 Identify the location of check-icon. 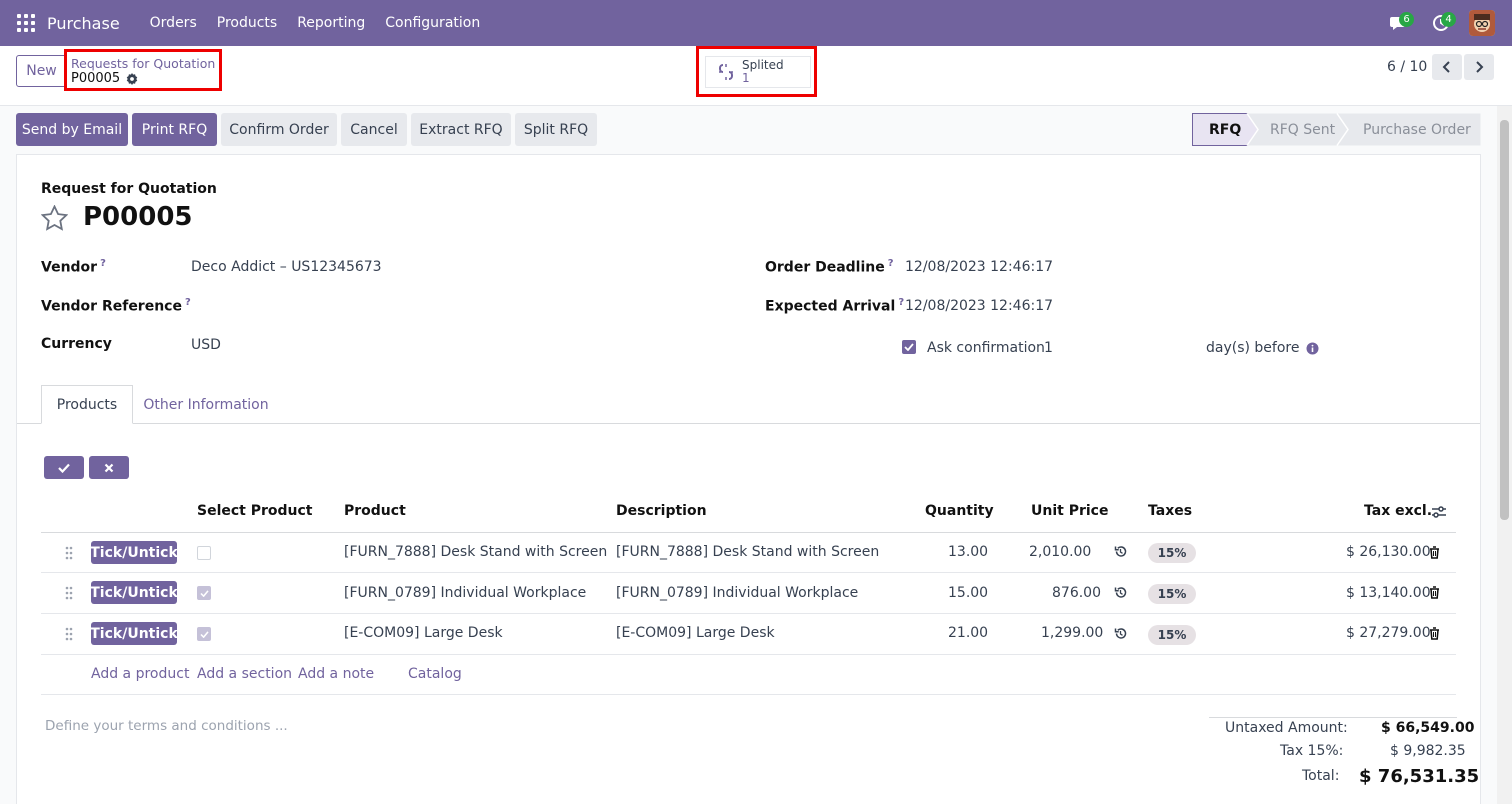
(204, 634).